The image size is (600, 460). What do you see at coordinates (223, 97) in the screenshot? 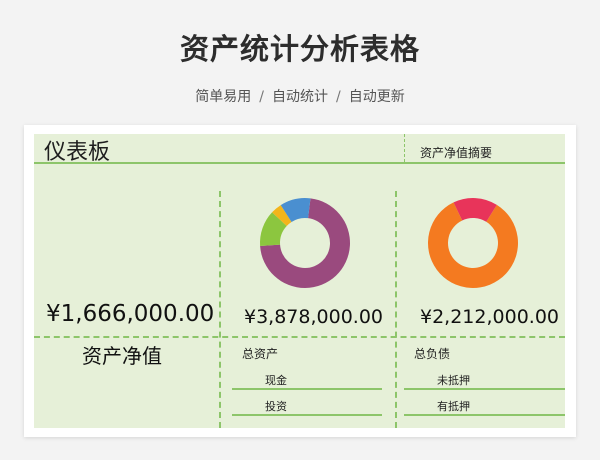
I see `tag-easy: 简单易用` at bounding box center [223, 97].